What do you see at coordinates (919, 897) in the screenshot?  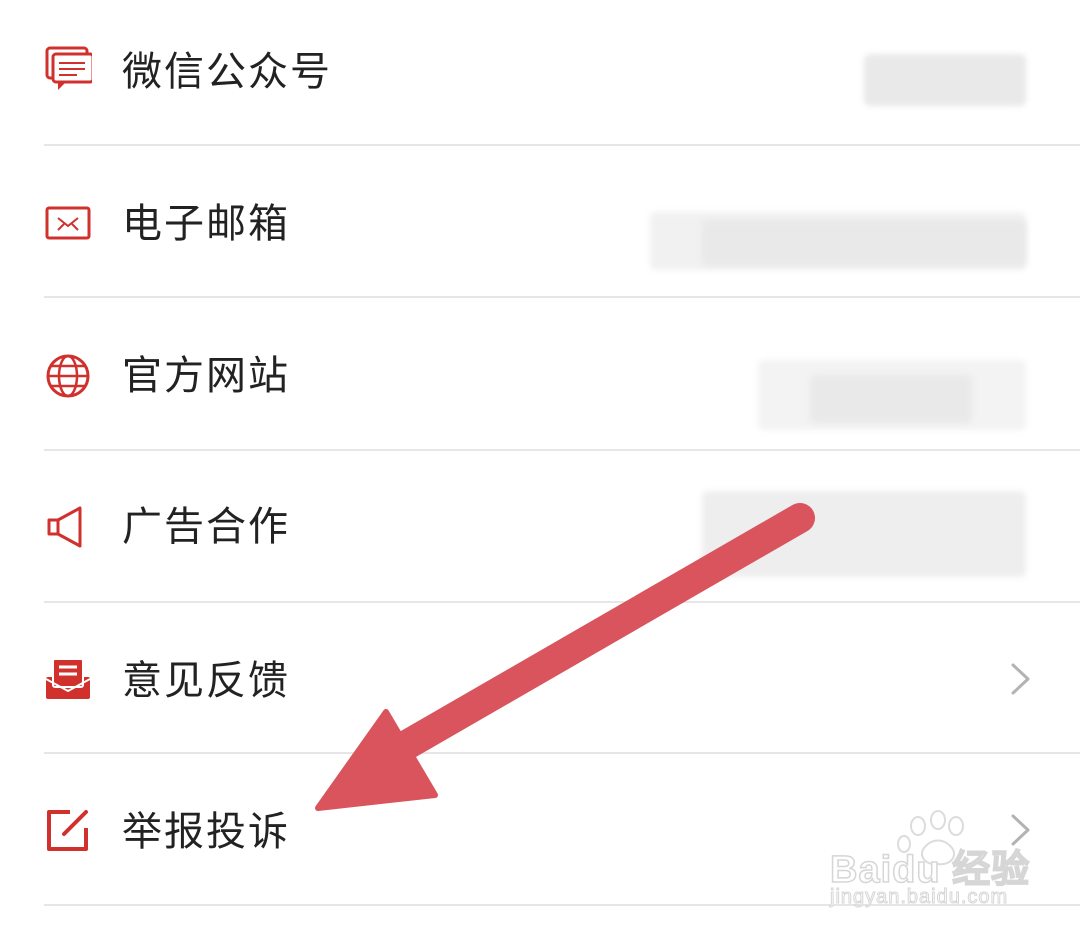 I see `watermark-url: jingyan.baidu.com` at bounding box center [919, 897].